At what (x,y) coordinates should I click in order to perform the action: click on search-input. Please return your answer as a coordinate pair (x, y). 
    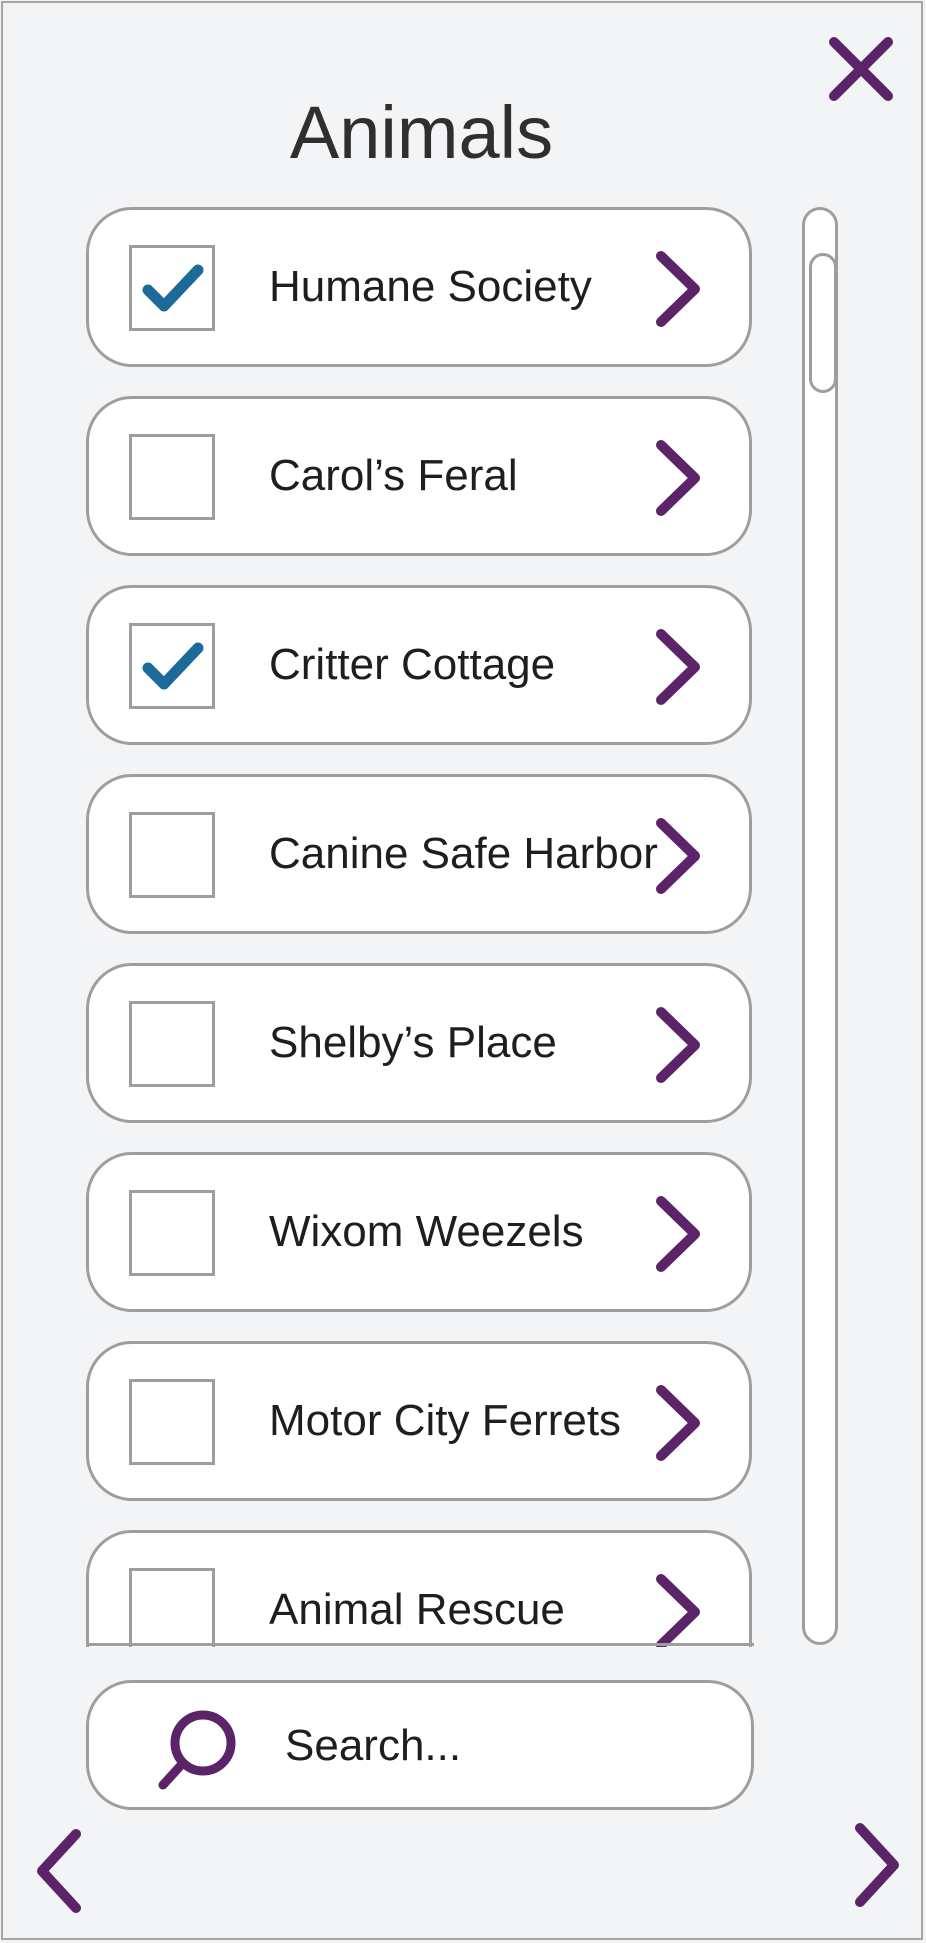
    Looking at the image, I should click on (505, 1746).